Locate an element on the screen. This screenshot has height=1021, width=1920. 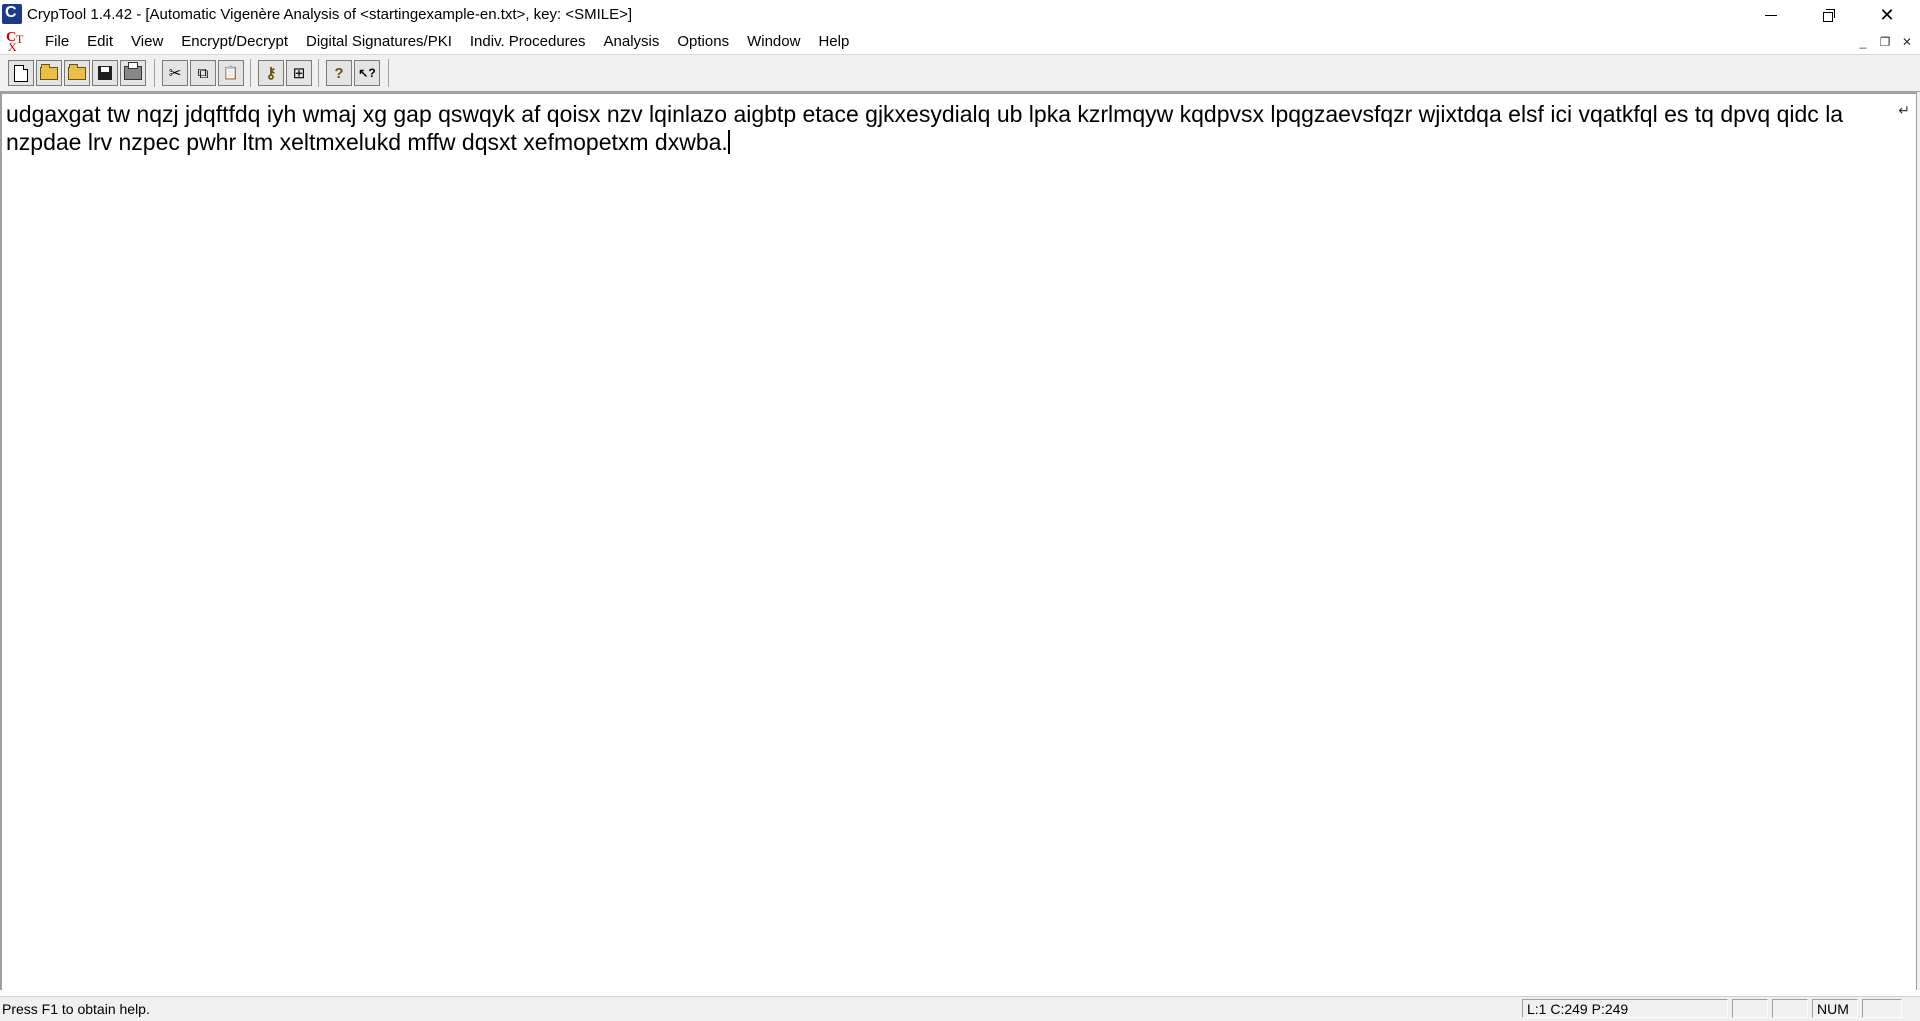
open-alt-button is located at coordinates (77, 73).